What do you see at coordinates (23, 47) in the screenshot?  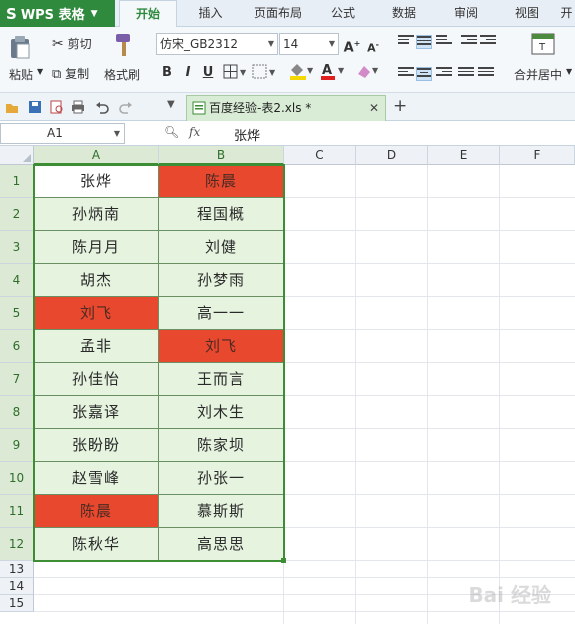 I see `paste-button` at bounding box center [23, 47].